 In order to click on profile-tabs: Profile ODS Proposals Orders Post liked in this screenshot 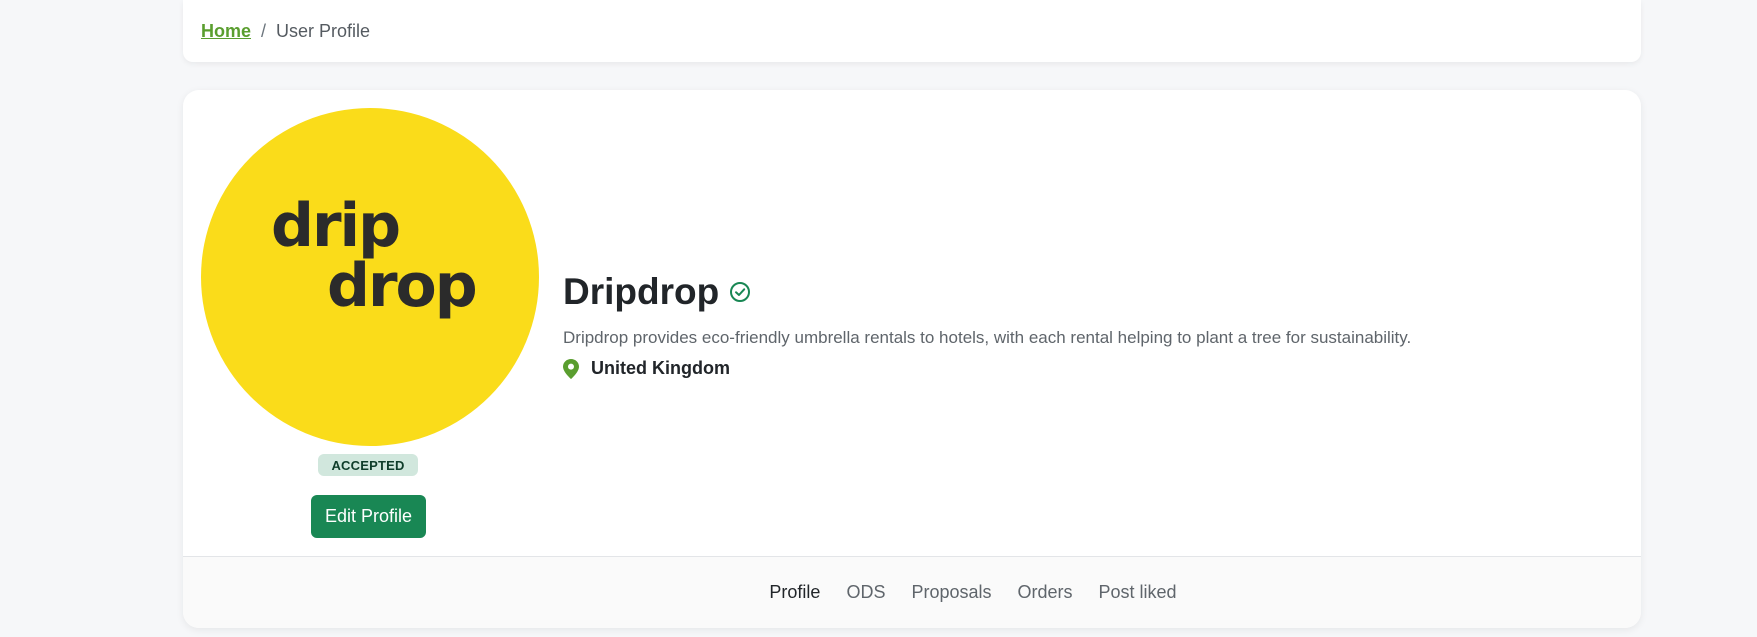, I will do `click(912, 592)`.